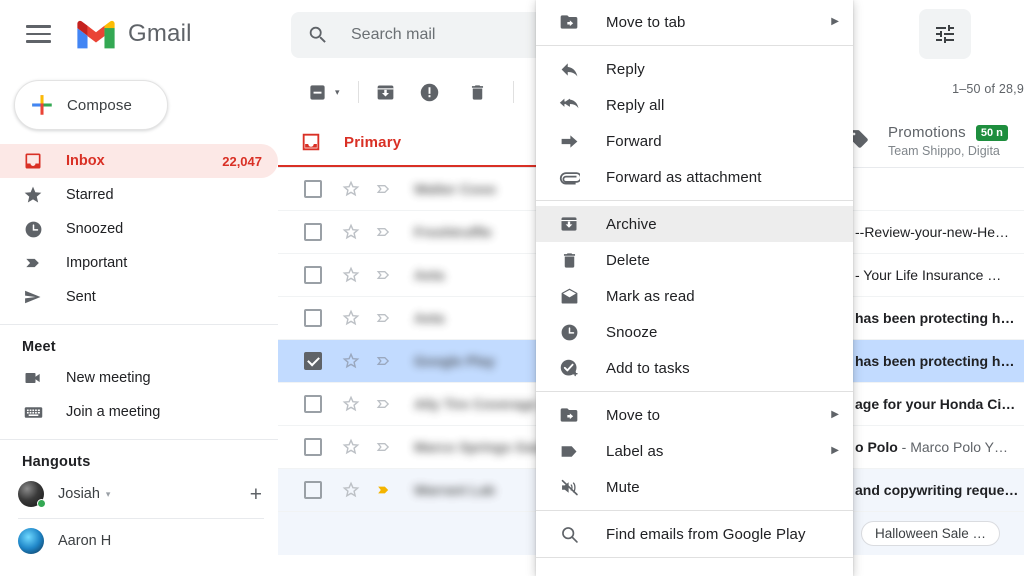  What do you see at coordinates (694, 368) in the screenshot?
I see `menu-item-add-to-tasks: Add to tasks` at bounding box center [694, 368].